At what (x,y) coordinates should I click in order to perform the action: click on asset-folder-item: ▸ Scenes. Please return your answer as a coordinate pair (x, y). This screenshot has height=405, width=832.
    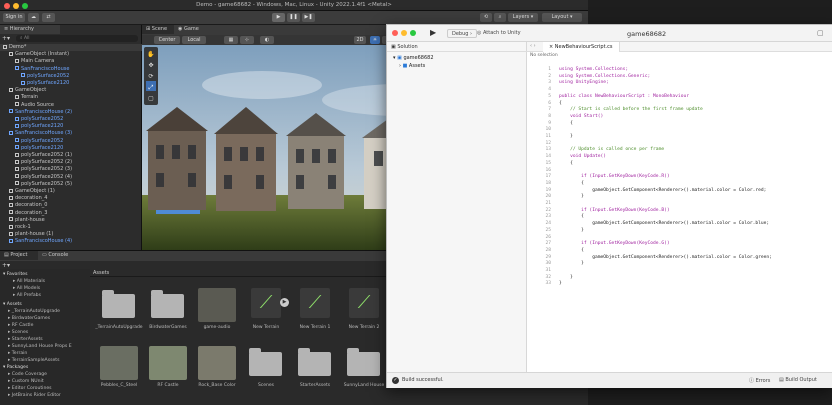
    Looking at the image, I should click on (18, 332).